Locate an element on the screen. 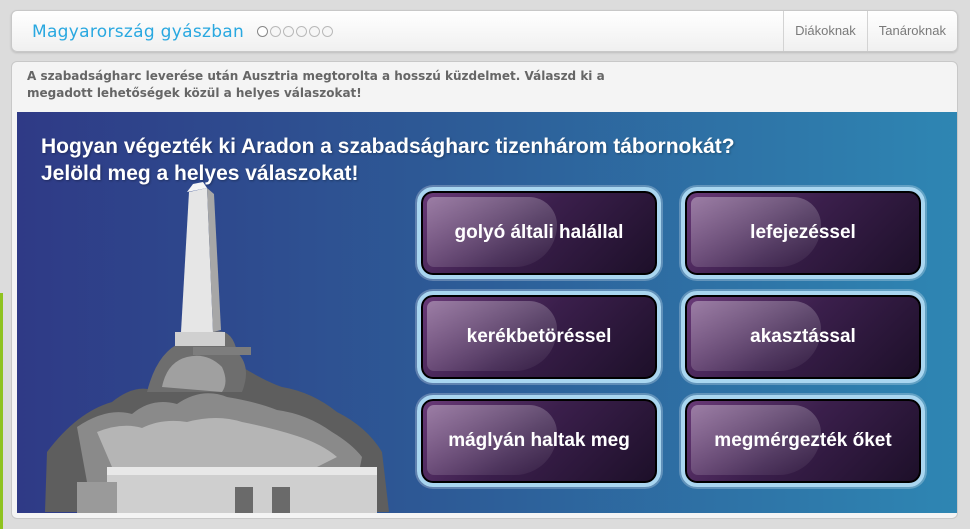 This screenshot has height=529, width=970. answer-label: megmérgezték őket is located at coordinates (803, 440).